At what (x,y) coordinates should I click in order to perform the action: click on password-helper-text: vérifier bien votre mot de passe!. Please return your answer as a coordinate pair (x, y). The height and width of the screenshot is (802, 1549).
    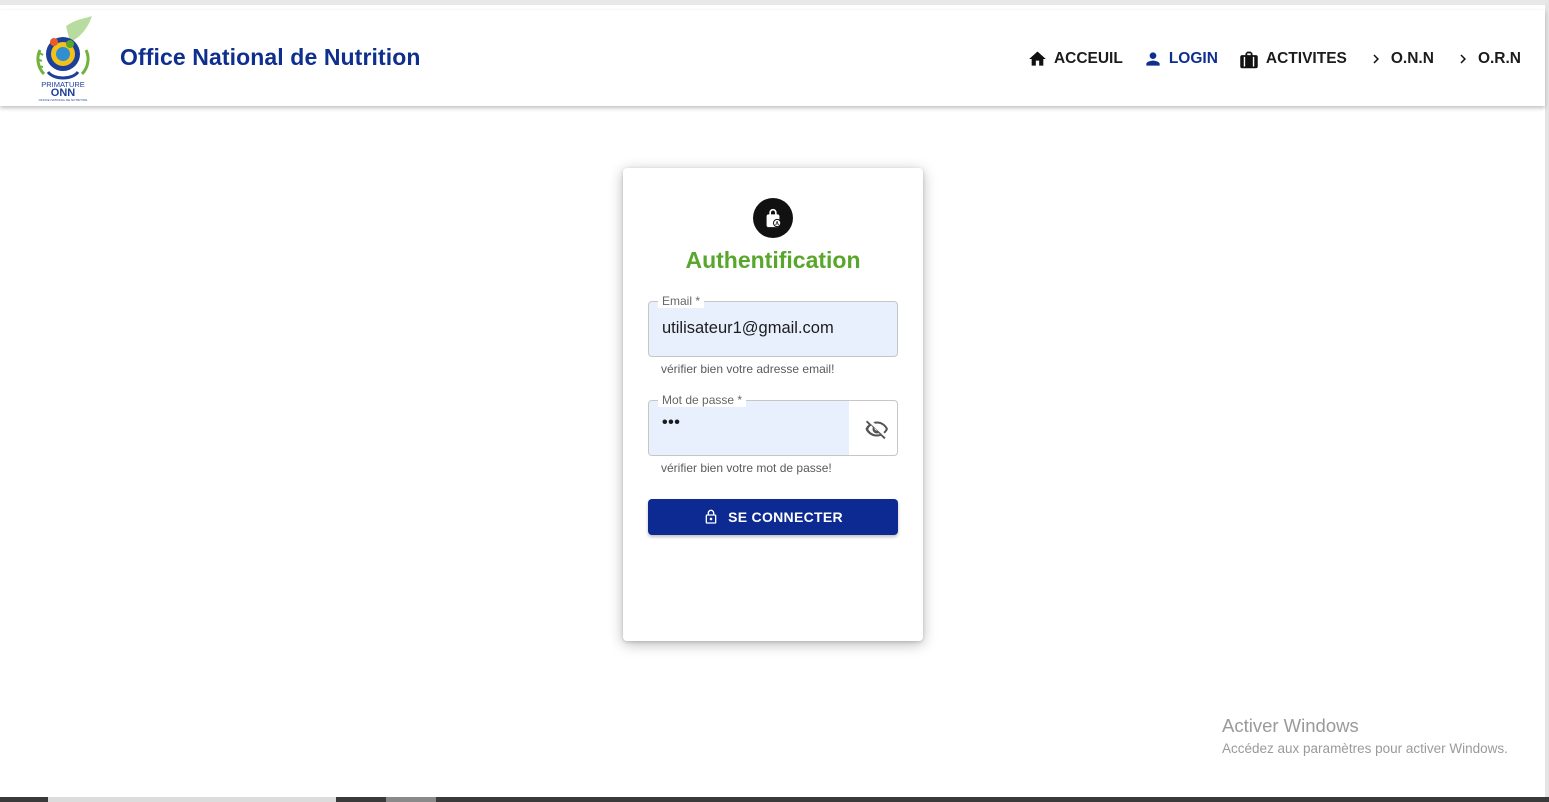
    Looking at the image, I should click on (746, 468).